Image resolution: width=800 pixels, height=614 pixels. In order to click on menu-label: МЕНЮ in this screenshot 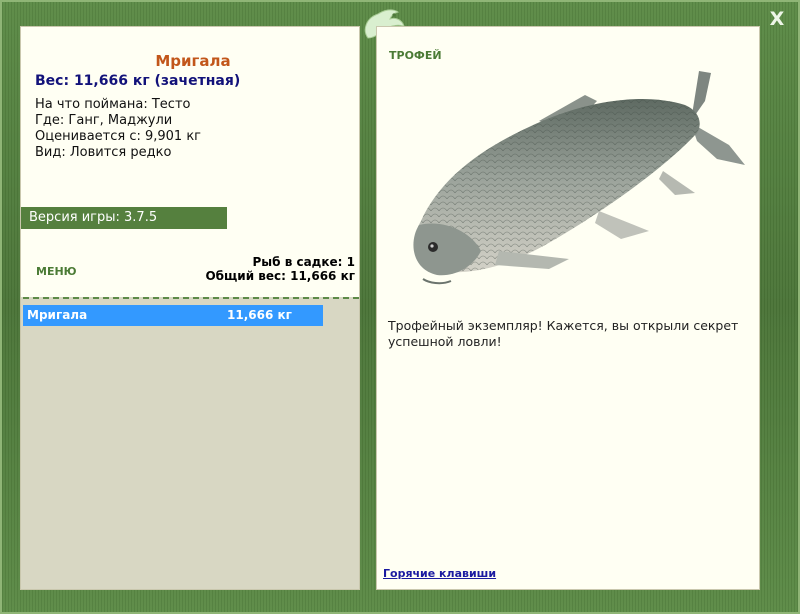, I will do `click(56, 271)`.